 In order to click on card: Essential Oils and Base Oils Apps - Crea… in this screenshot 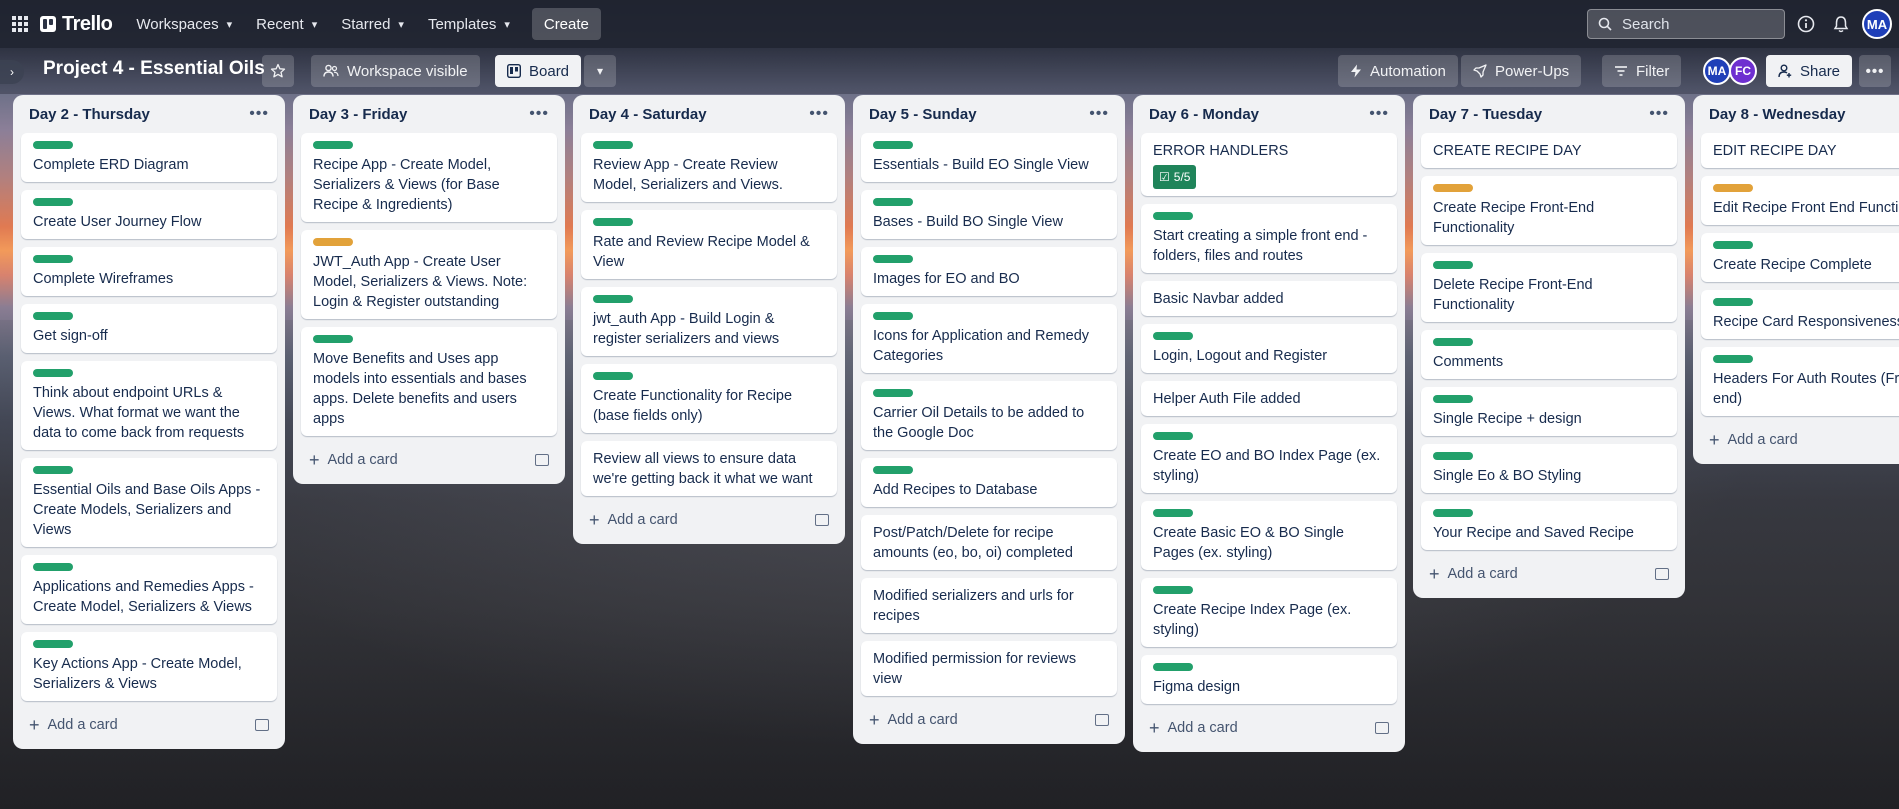, I will do `click(149, 502)`.